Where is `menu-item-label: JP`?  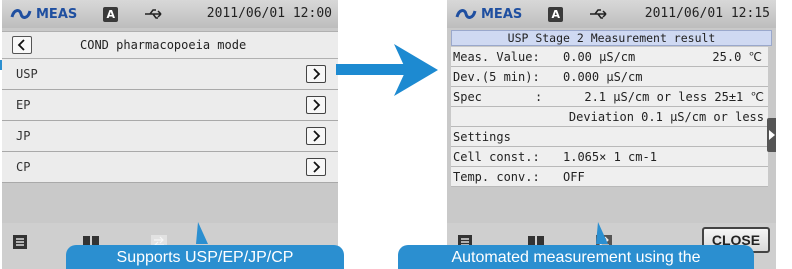
menu-item-label: JP is located at coordinates (23, 136).